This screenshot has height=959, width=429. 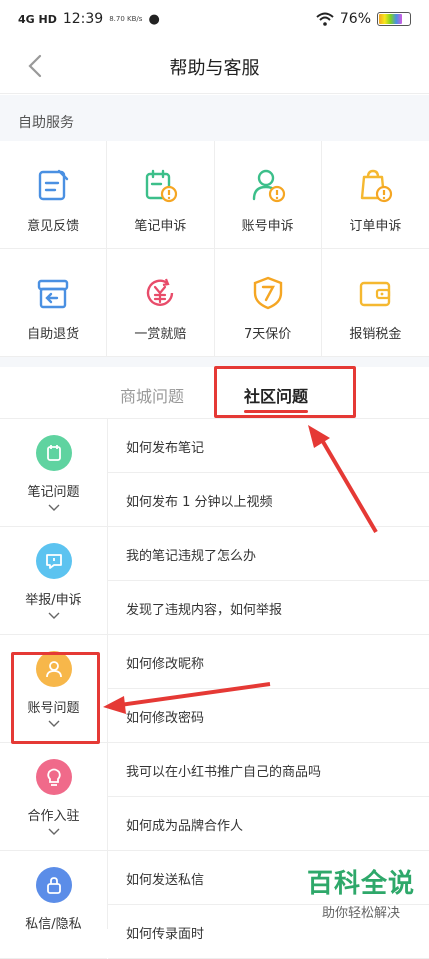 I want to click on price-protect-icon, so click(x=268, y=293).